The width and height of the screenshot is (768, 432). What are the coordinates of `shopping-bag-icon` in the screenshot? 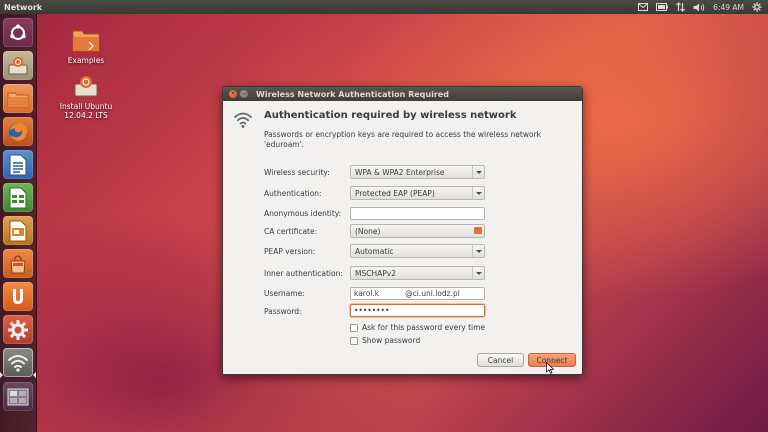 It's located at (18, 264).